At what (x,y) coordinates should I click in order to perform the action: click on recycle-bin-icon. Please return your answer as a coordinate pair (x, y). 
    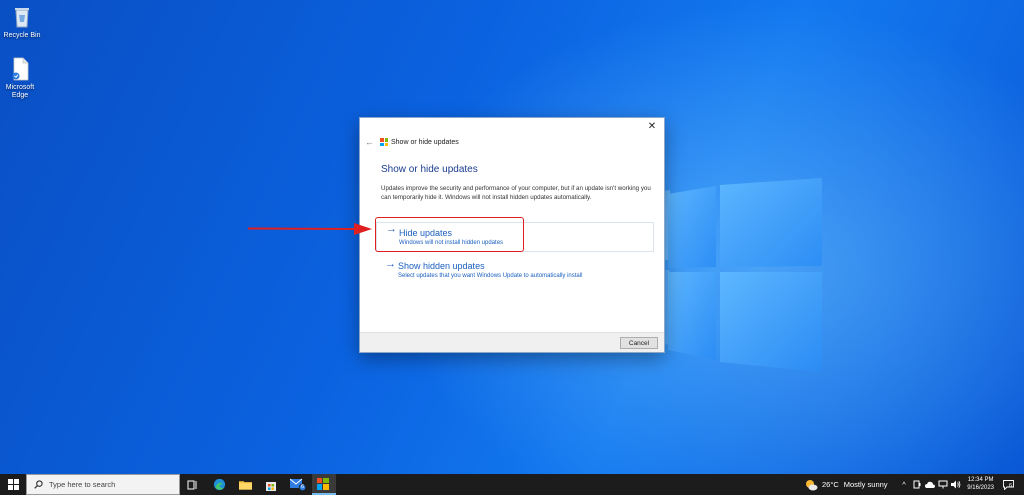
    Looking at the image, I should click on (22, 17).